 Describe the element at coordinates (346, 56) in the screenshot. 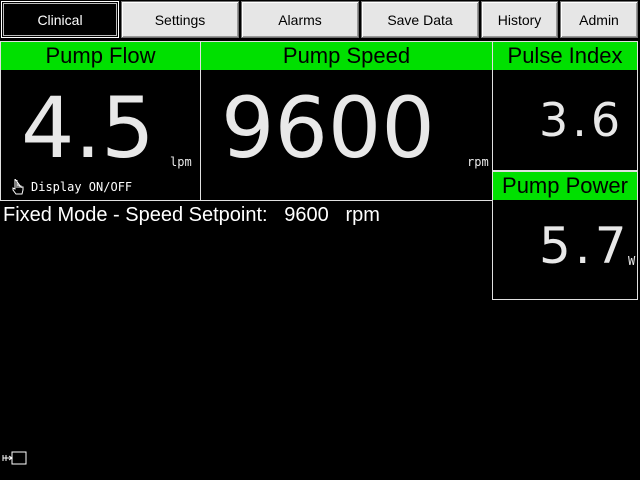

I see `pump-speed-title: Pump Speed` at that location.